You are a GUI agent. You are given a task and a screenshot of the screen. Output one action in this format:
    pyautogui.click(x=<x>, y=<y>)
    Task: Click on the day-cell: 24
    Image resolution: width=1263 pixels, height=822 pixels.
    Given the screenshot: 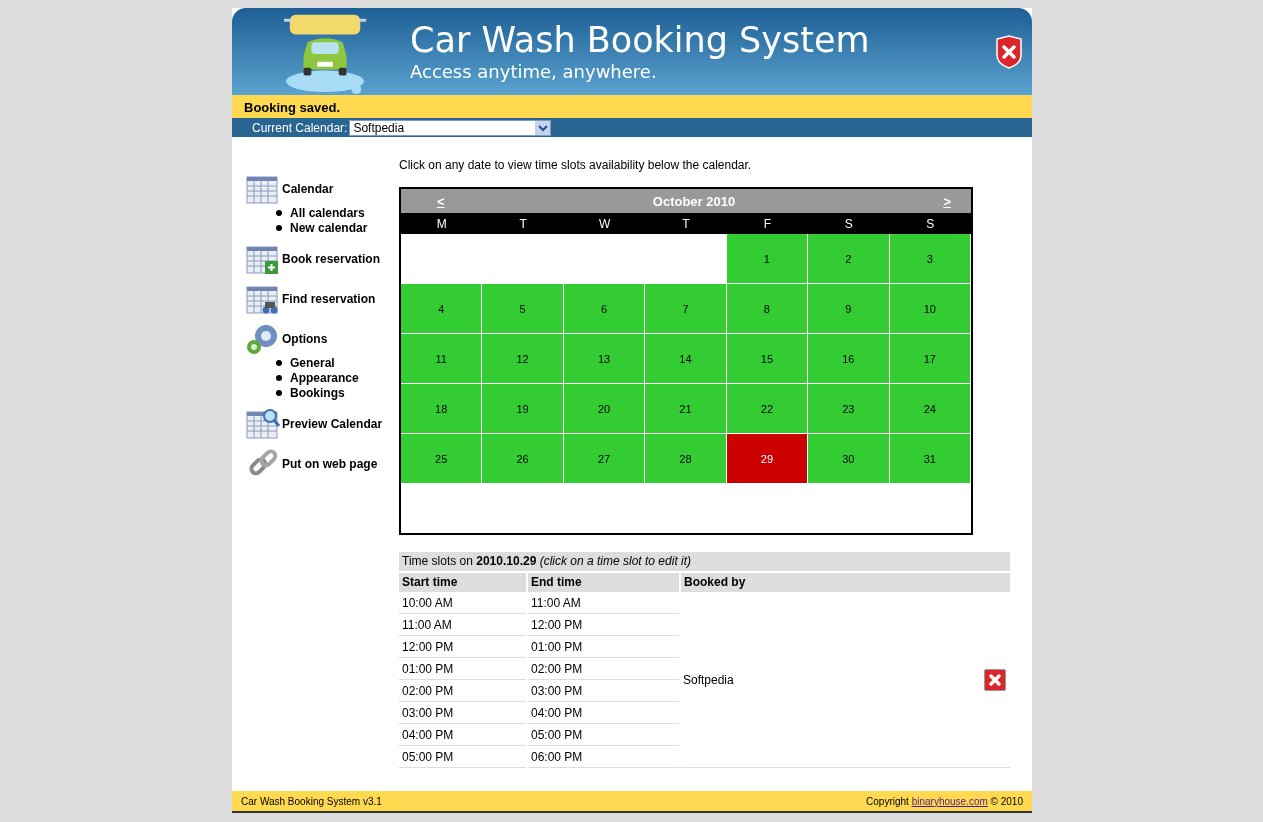 What is the action you would take?
    pyautogui.click(x=930, y=409)
    